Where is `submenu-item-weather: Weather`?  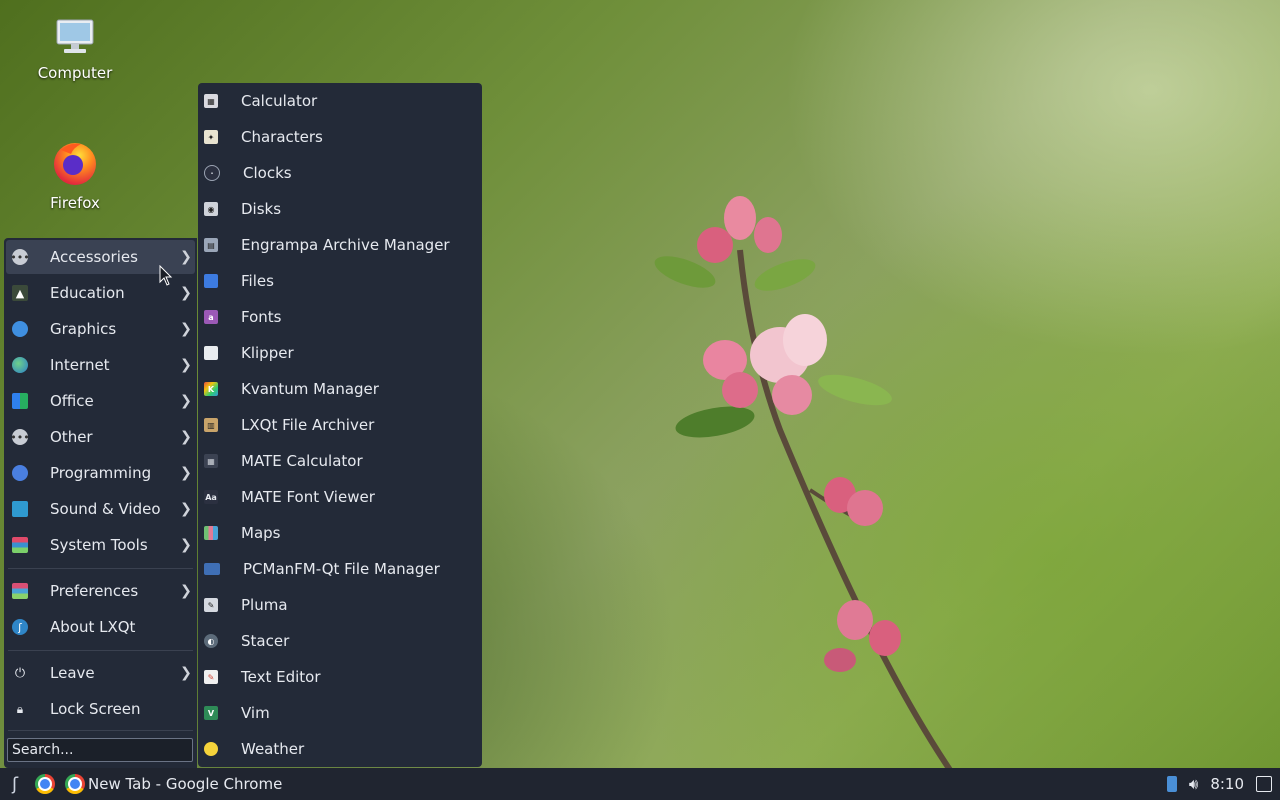
submenu-item-weather: Weather is located at coordinates (340, 749).